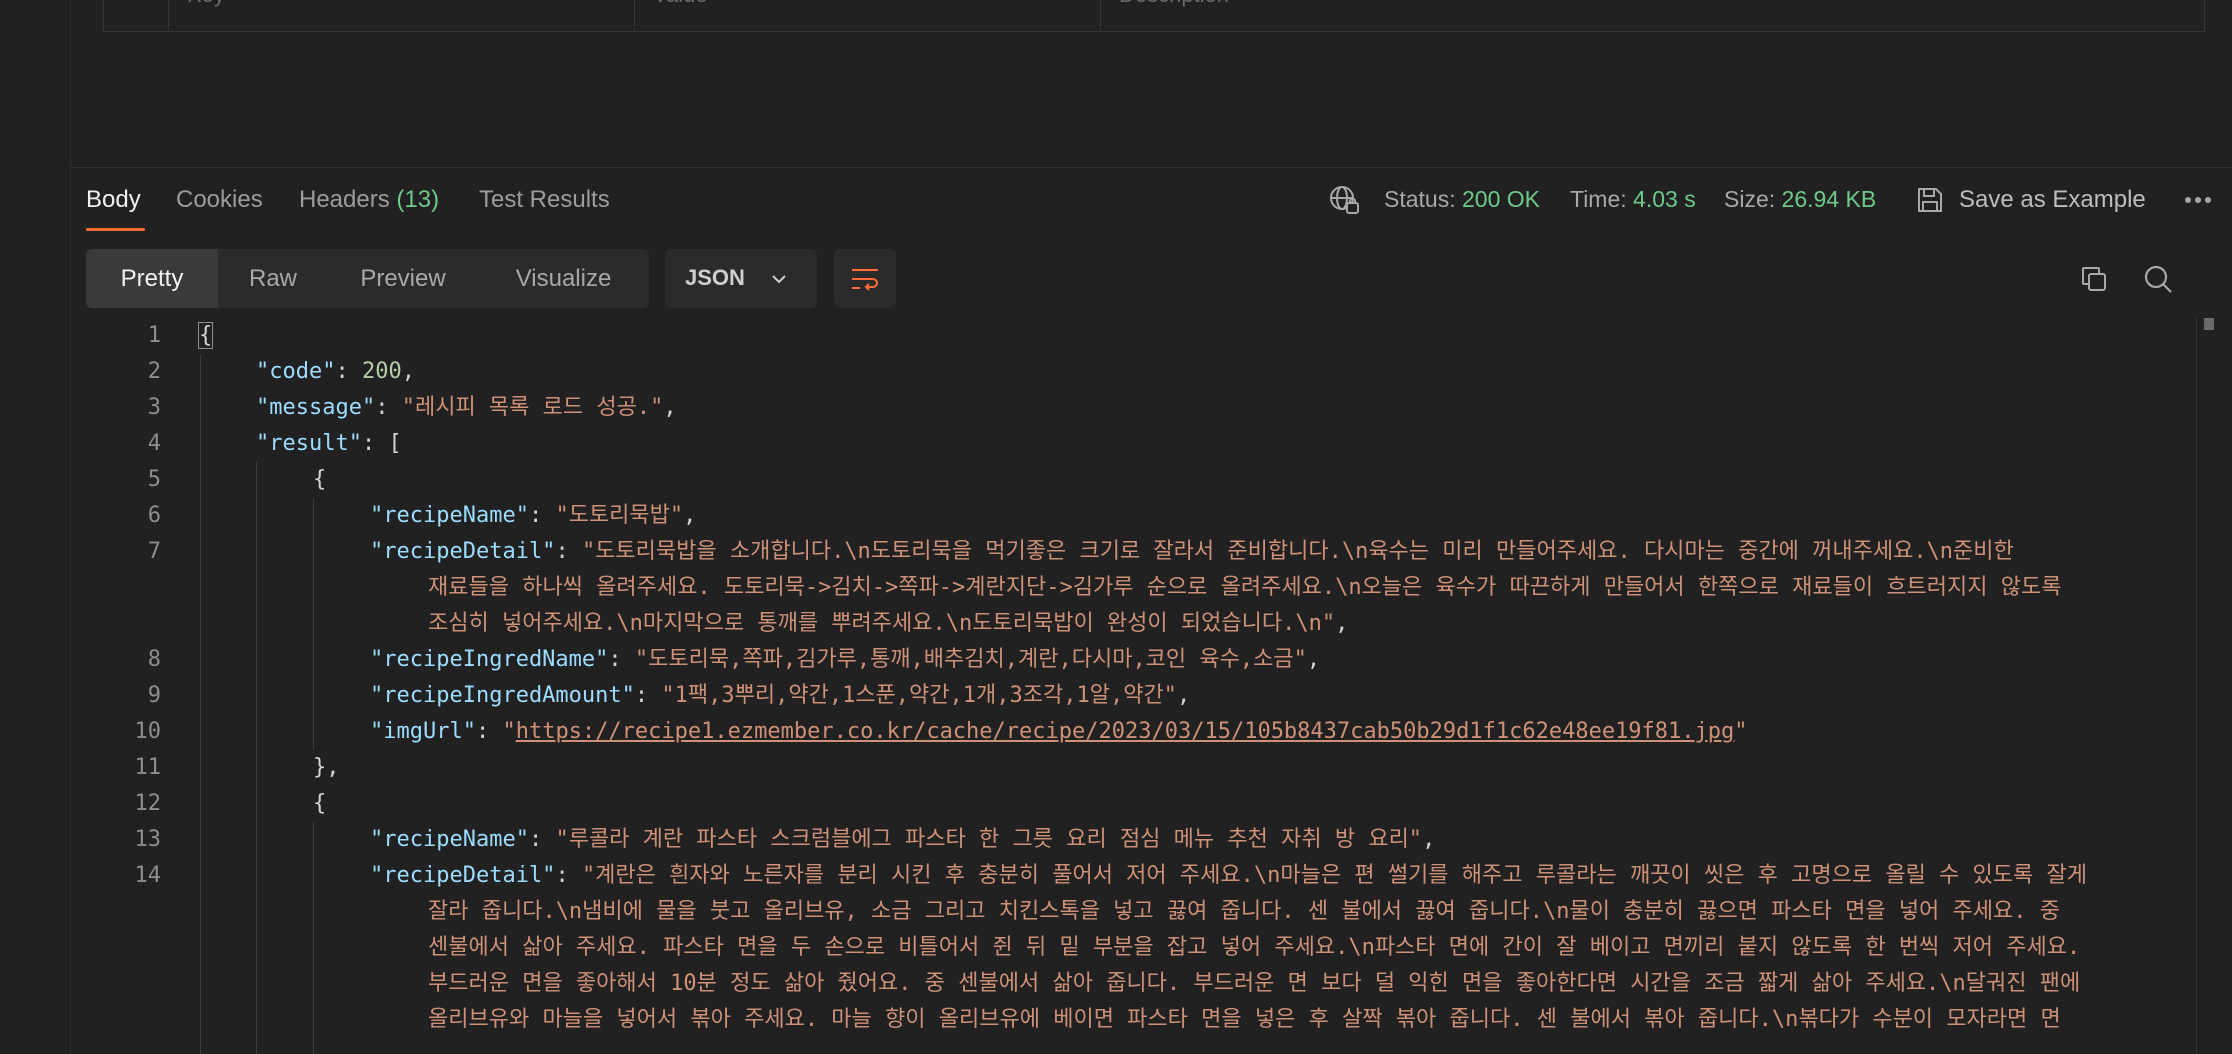  Describe the element at coordinates (206, 4) in the screenshot. I see `params-key-header: Key` at that location.